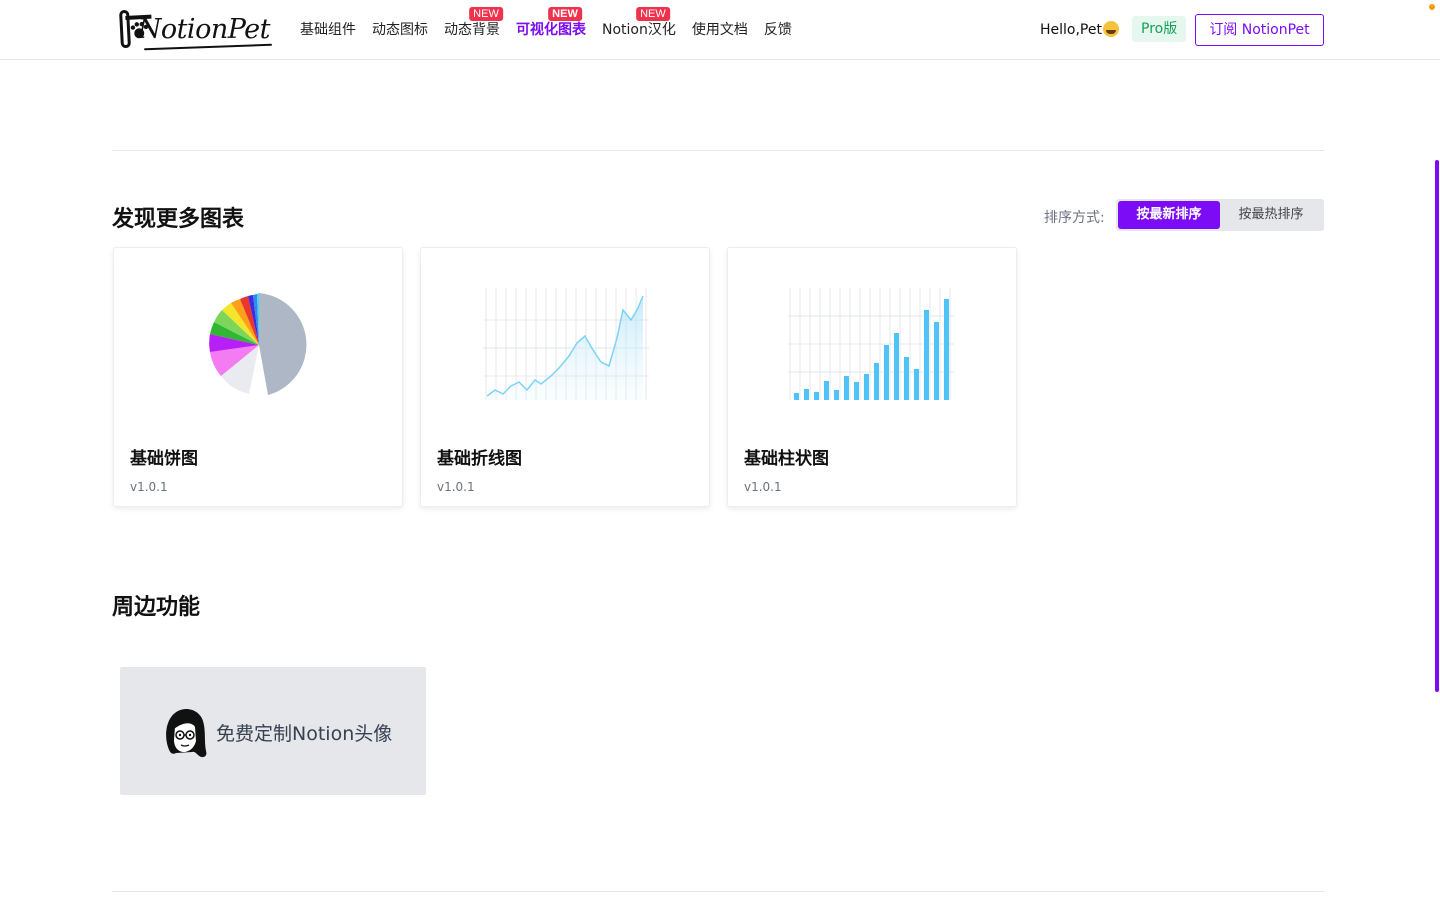 Image resolution: width=1440 pixels, height=900 pixels. I want to click on nav-item-feedback: 反馈, so click(778, 30).